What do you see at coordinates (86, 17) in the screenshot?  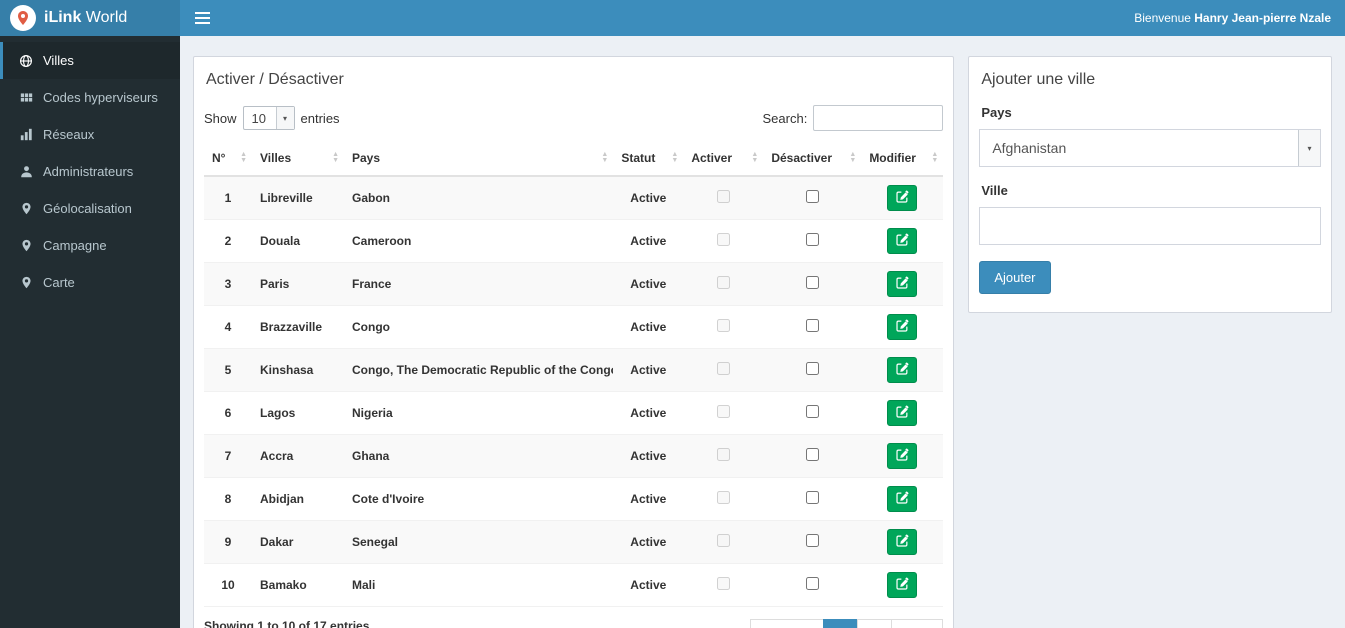 I see `brand-title: iLink World` at bounding box center [86, 17].